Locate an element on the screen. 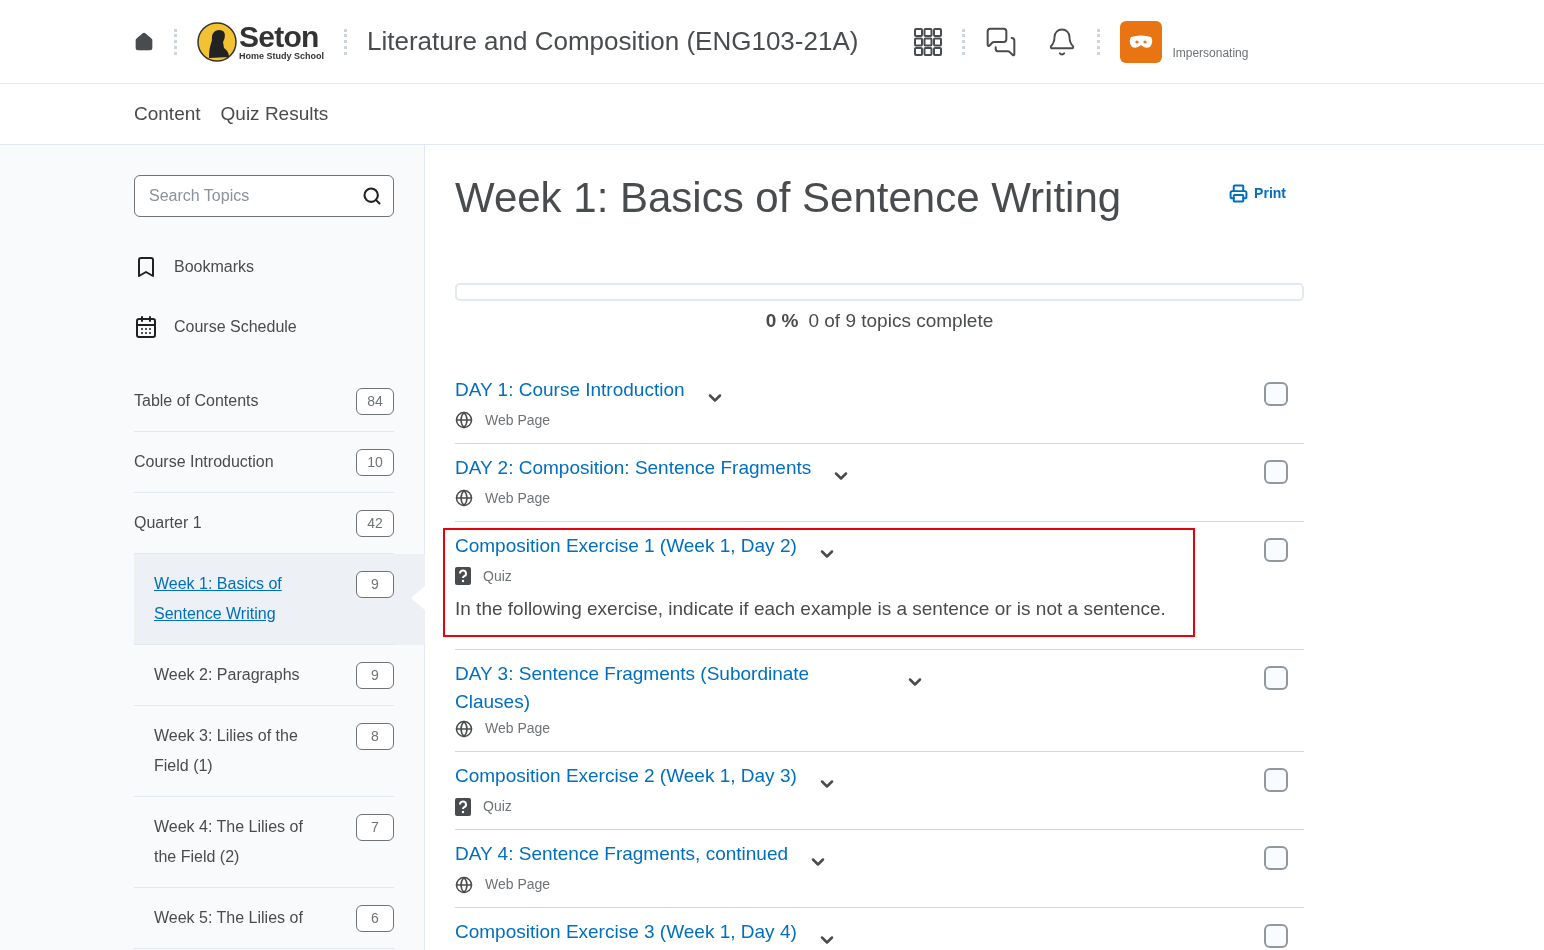  impersonating-label: Impersonating is located at coordinates (1210, 53).